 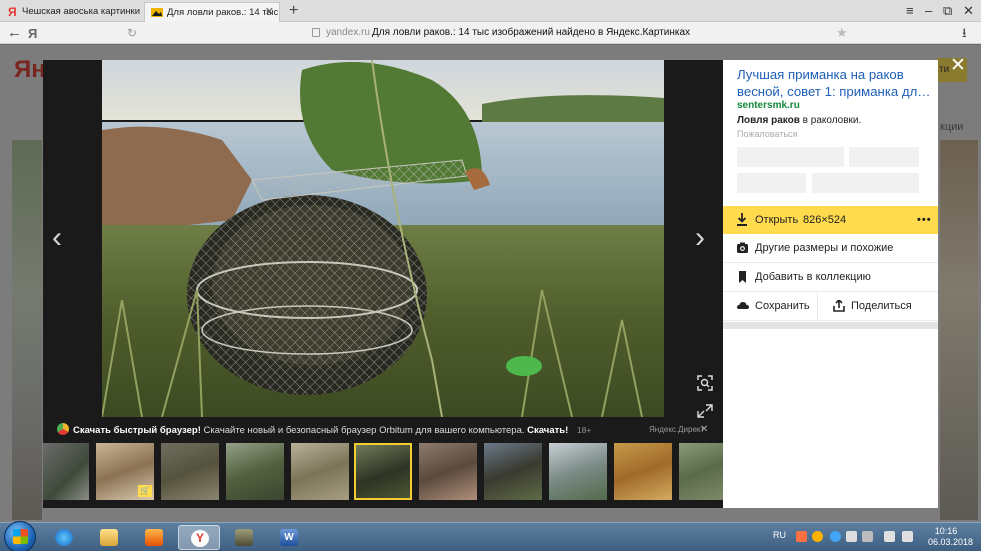 I want to click on taskbar-word: W, so click(x=289, y=537).